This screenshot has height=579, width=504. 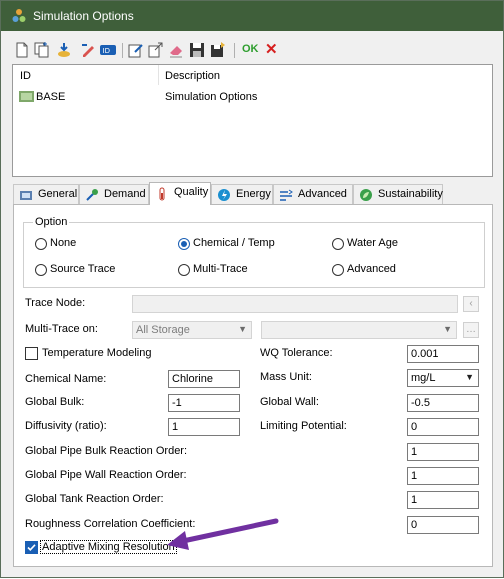 I want to click on tab-general: General, so click(x=46, y=194).